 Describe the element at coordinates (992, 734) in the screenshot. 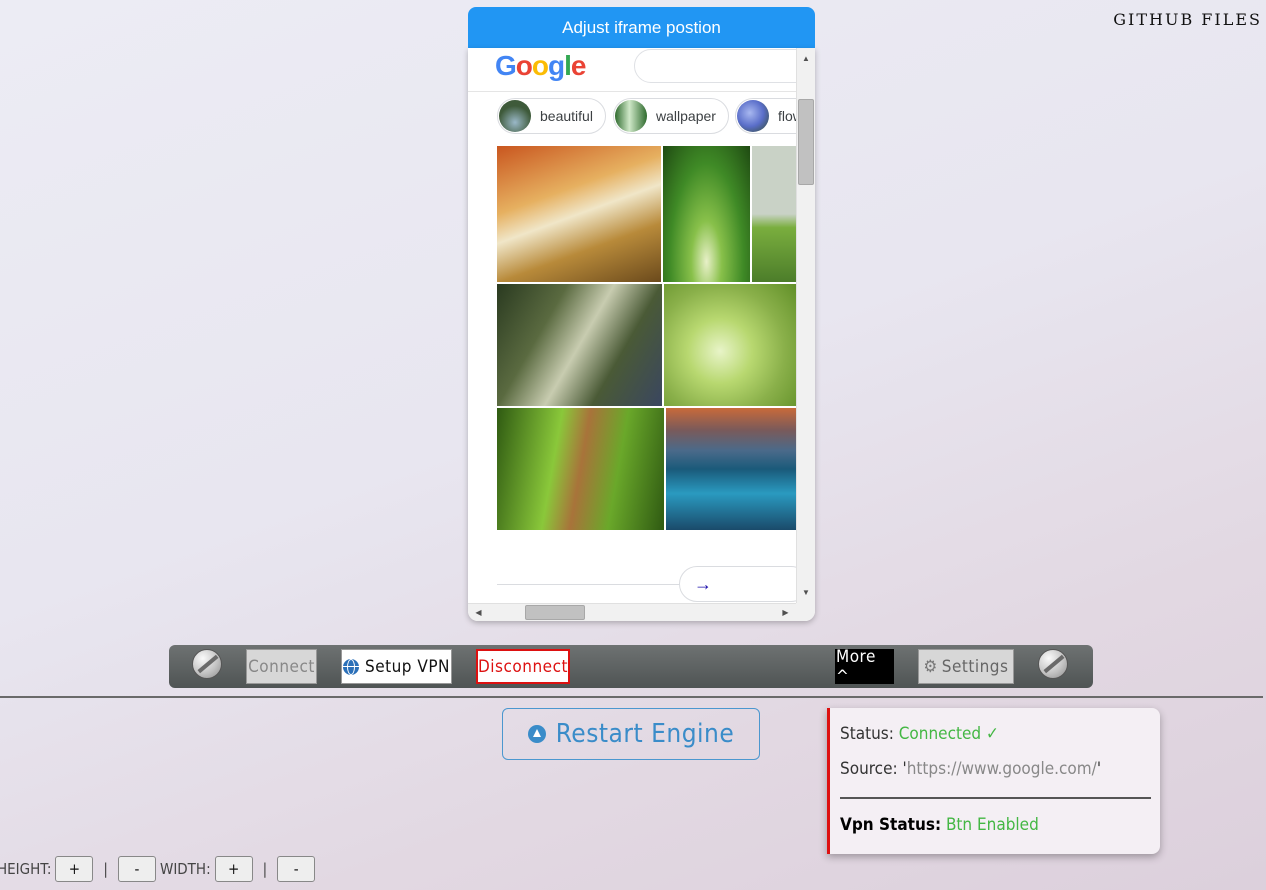

I see `check-icon: ✓` at that location.